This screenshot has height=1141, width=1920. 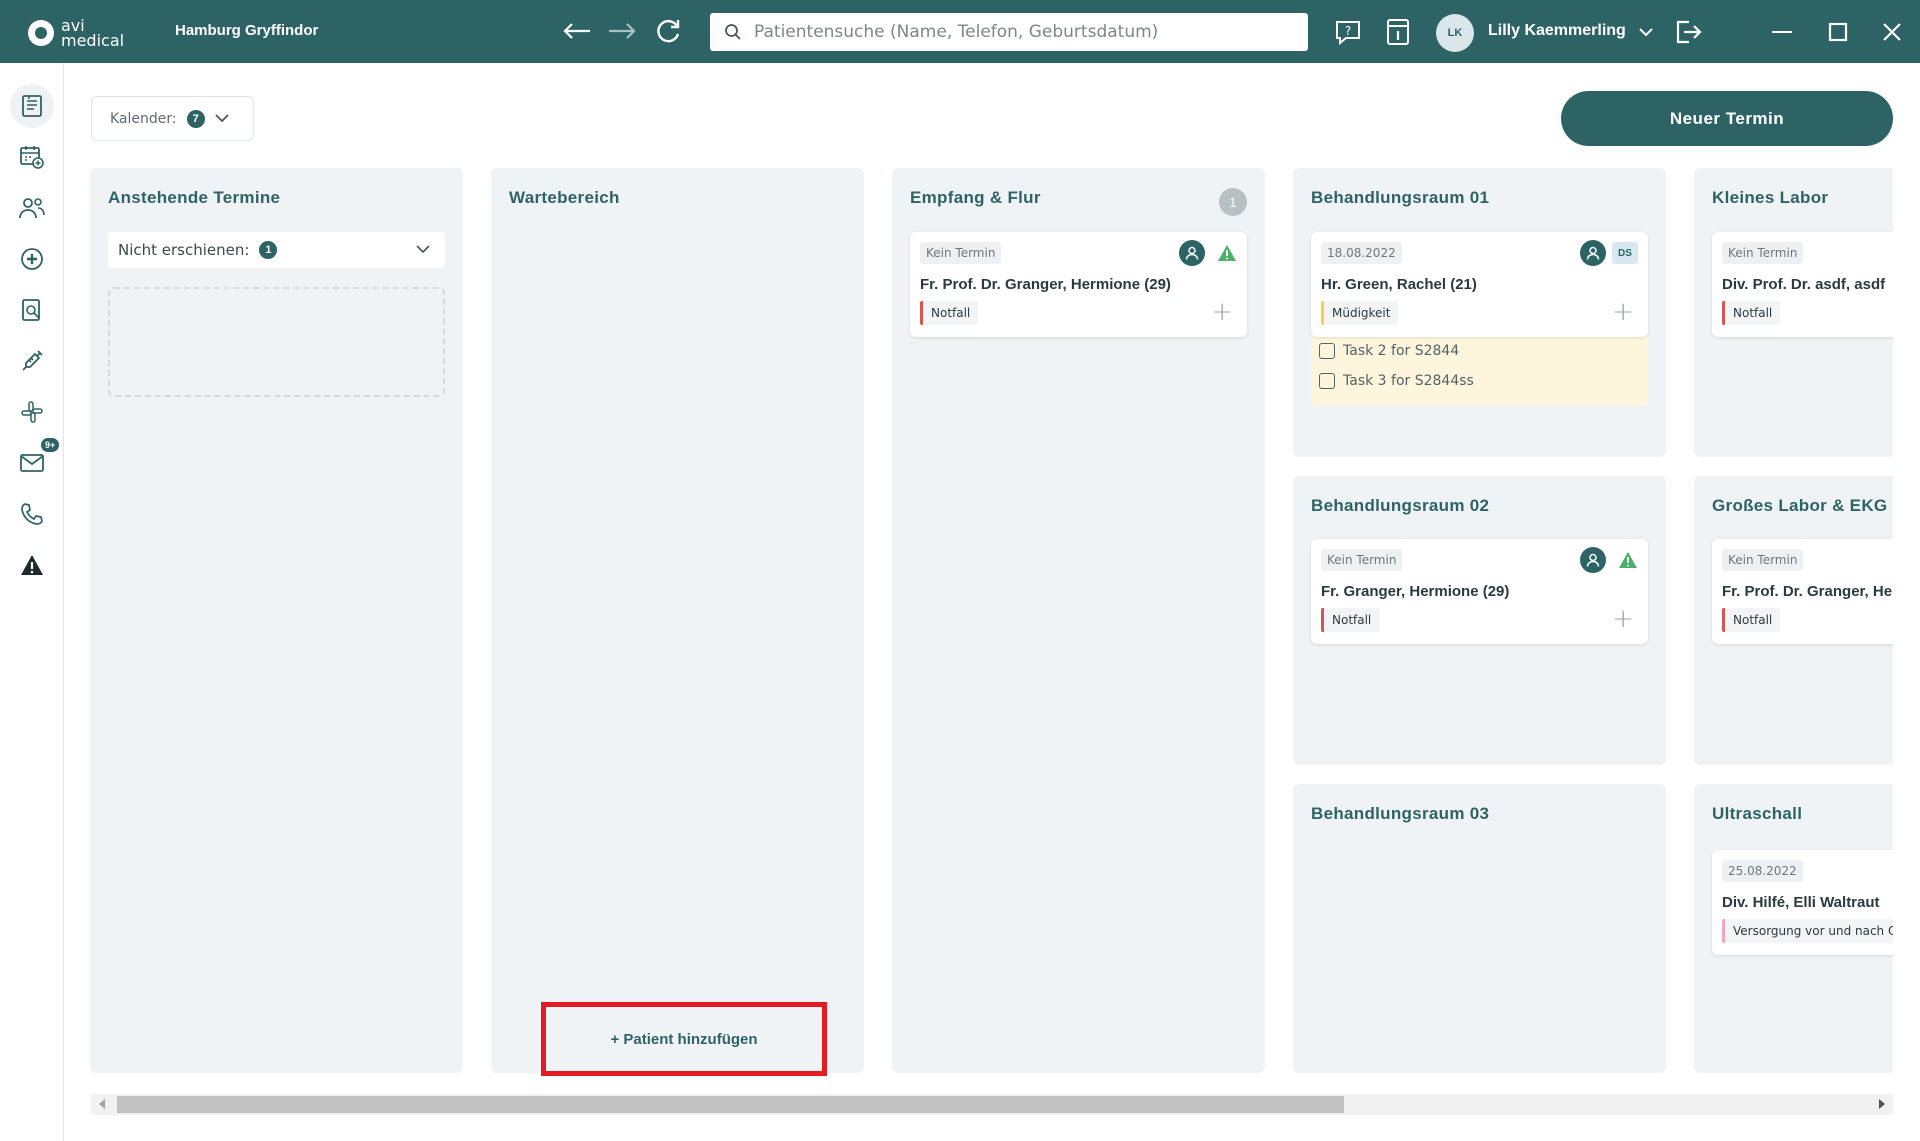 I want to click on sidebar-item-alerts, so click(x=32, y=565).